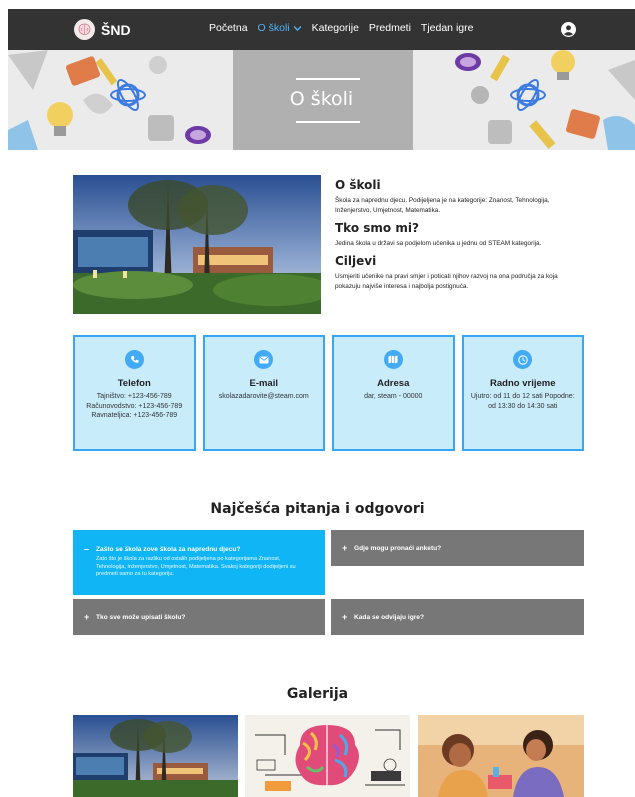 This screenshot has height=797, width=635. I want to click on brain-icon, so click(84, 29).